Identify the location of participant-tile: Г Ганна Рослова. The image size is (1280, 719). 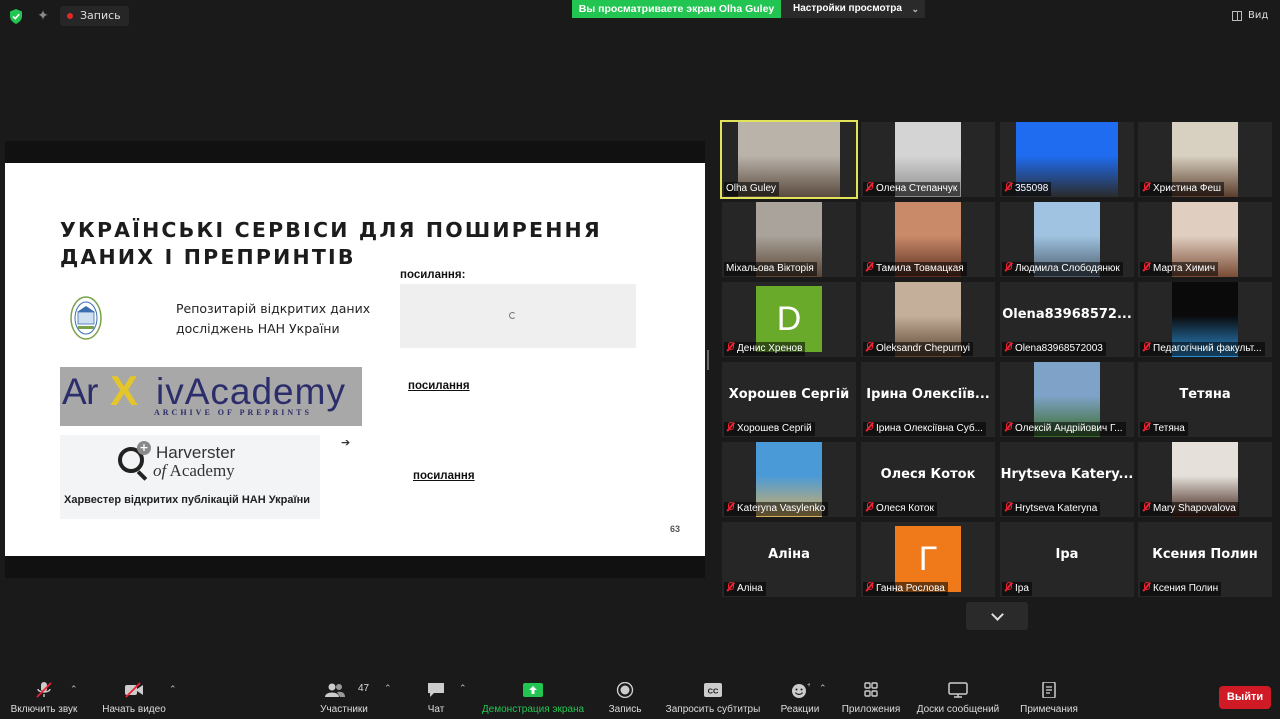
(928, 559).